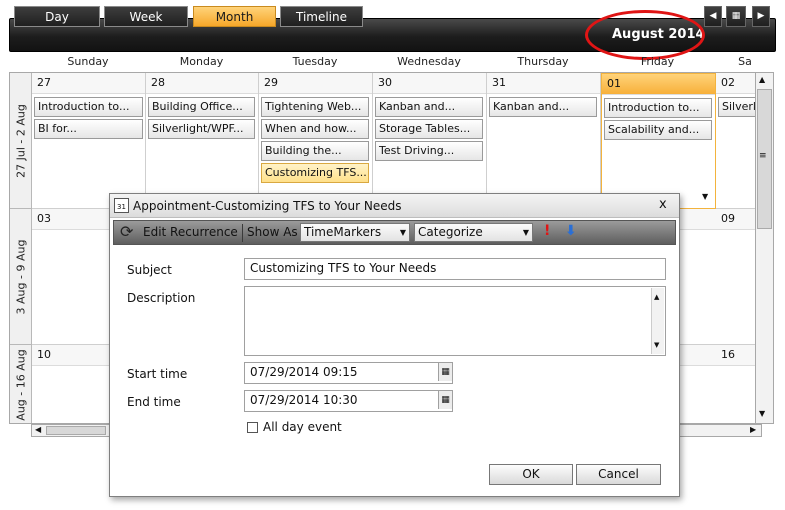 The height and width of the screenshot is (510, 785). What do you see at coordinates (121, 205) in the screenshot?
I see `calendar-icon: 31` at bounding box center [121, 205].